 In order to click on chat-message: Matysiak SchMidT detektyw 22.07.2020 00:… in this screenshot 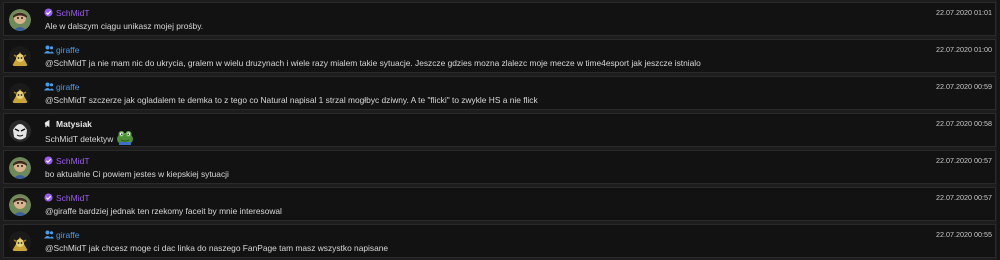, I will do `click(499, 130)`.